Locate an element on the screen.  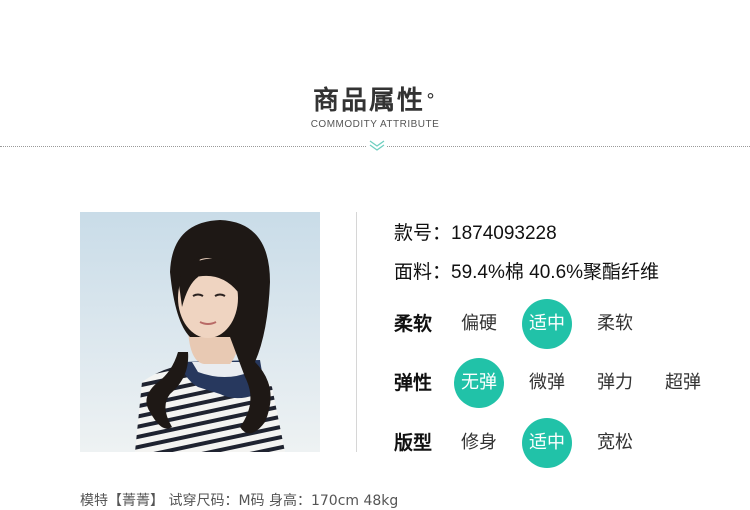
attribute-option: 柔软 is located at coordinates (615, 323).